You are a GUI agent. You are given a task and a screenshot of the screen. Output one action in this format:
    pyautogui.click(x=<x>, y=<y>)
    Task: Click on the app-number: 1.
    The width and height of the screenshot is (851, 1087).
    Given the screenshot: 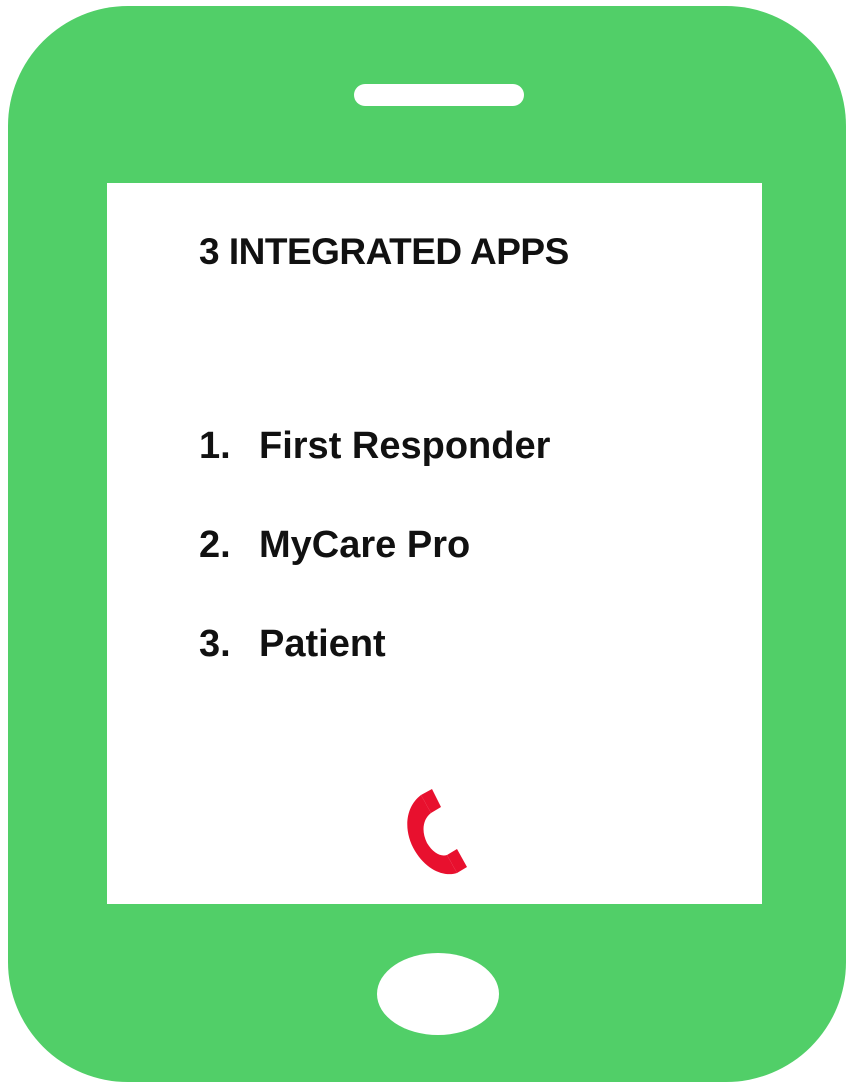 What is the action you would take?
    pyautogui.click(x=215, y=446)
    